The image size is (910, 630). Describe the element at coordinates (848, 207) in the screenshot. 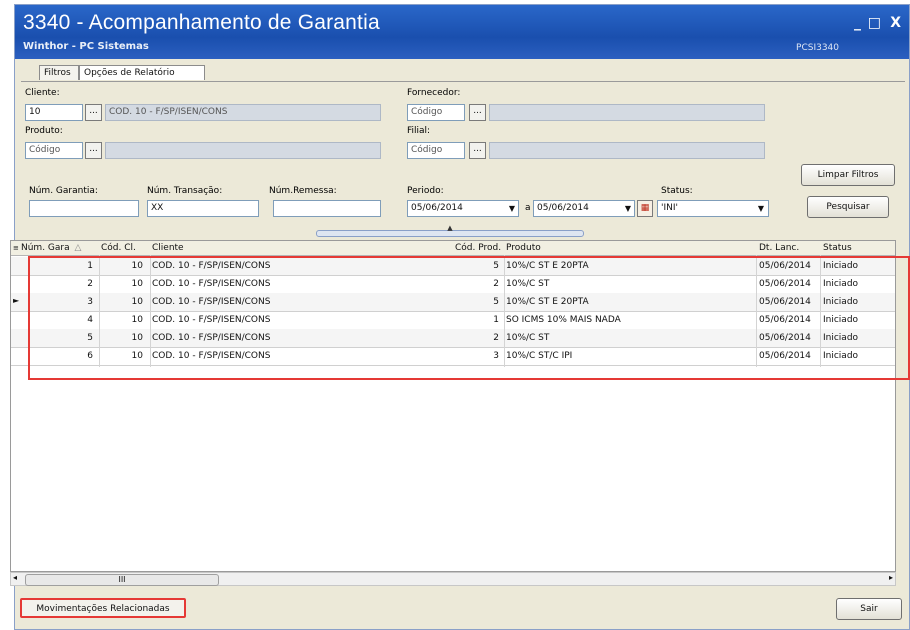

I see `pesquisar-button: Pesquisar` at that location.